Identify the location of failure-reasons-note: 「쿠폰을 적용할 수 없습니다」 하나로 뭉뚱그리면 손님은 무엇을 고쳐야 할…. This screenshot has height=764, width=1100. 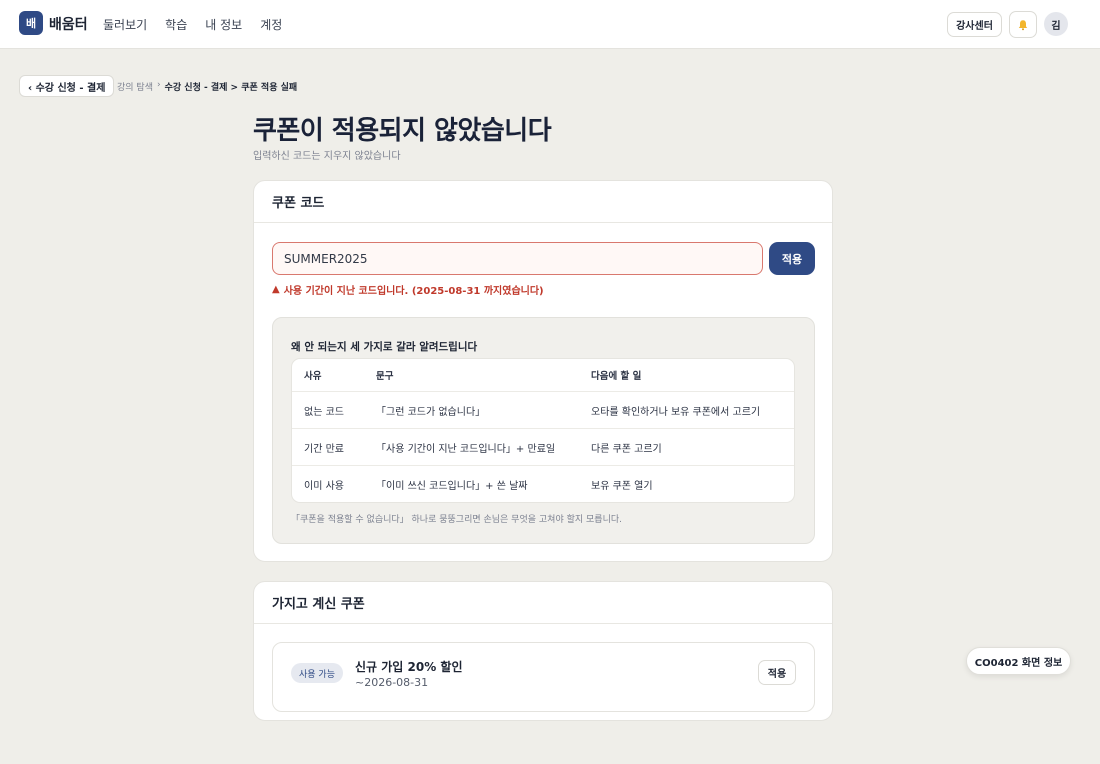
(456, 520).